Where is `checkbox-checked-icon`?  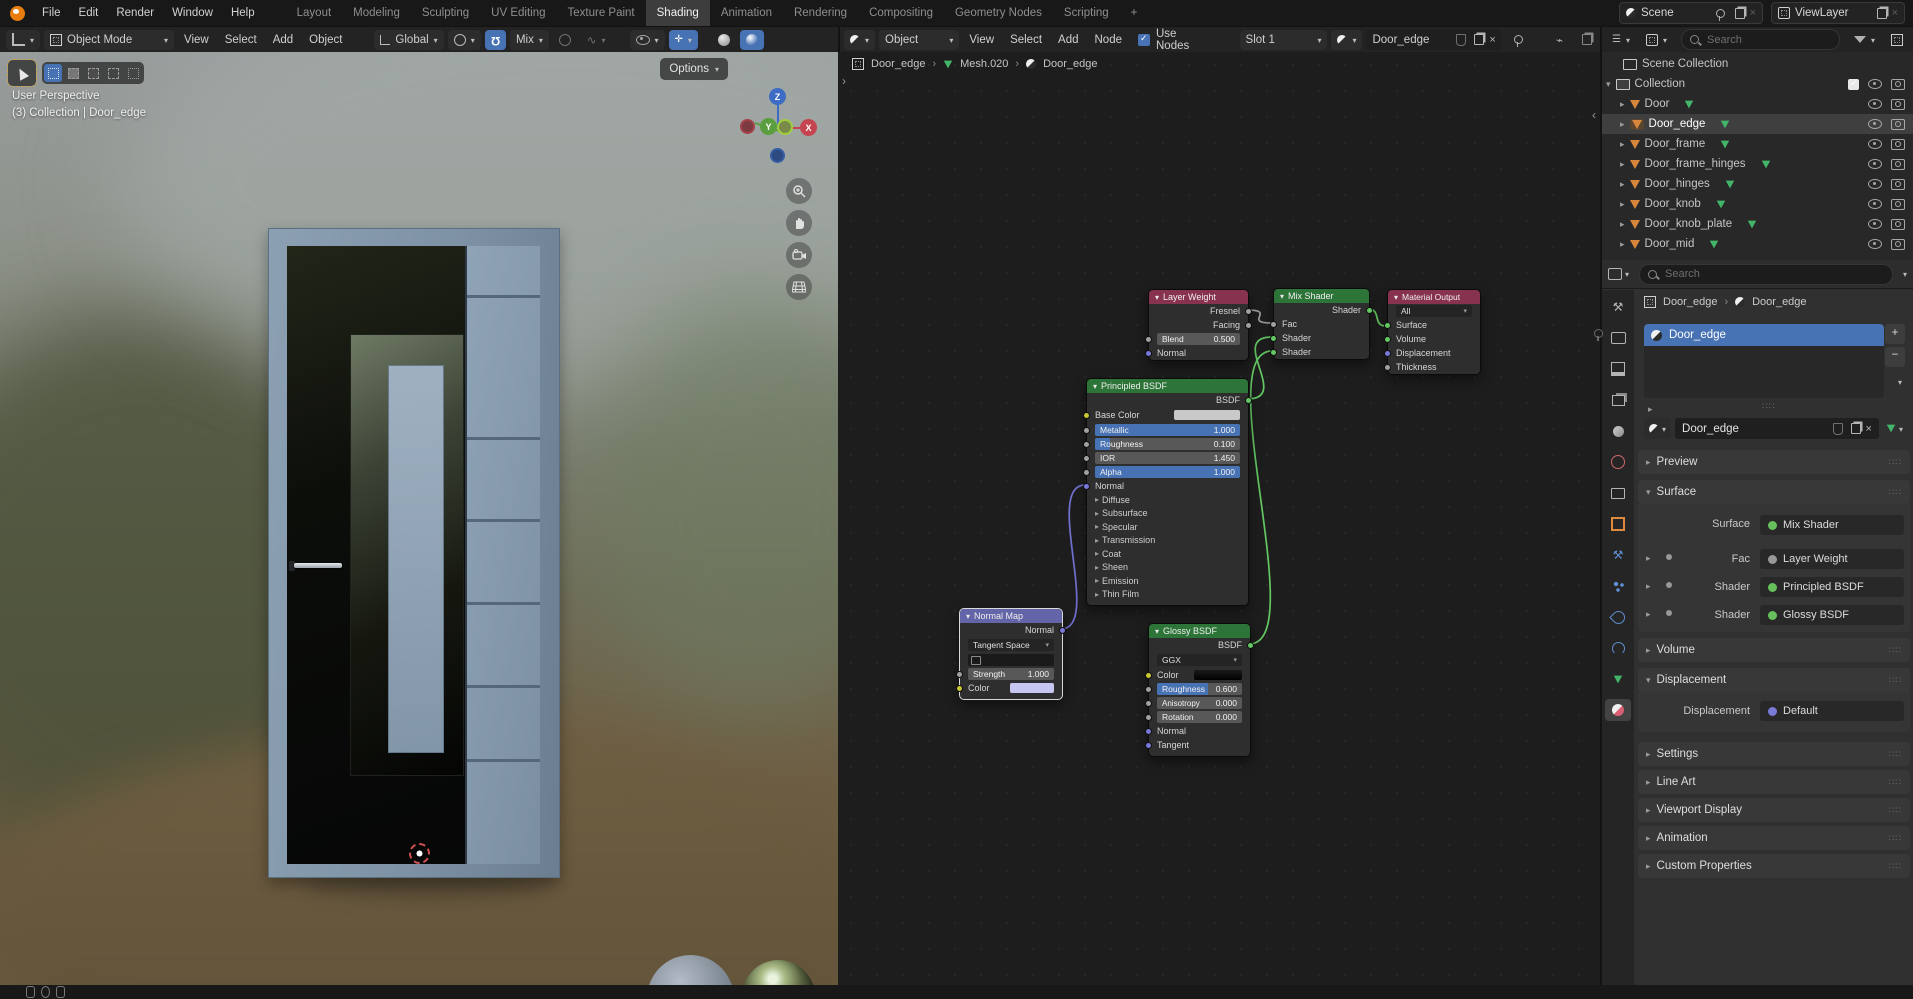 checkbox-checked-icon is located at coordinates (1144, 39).